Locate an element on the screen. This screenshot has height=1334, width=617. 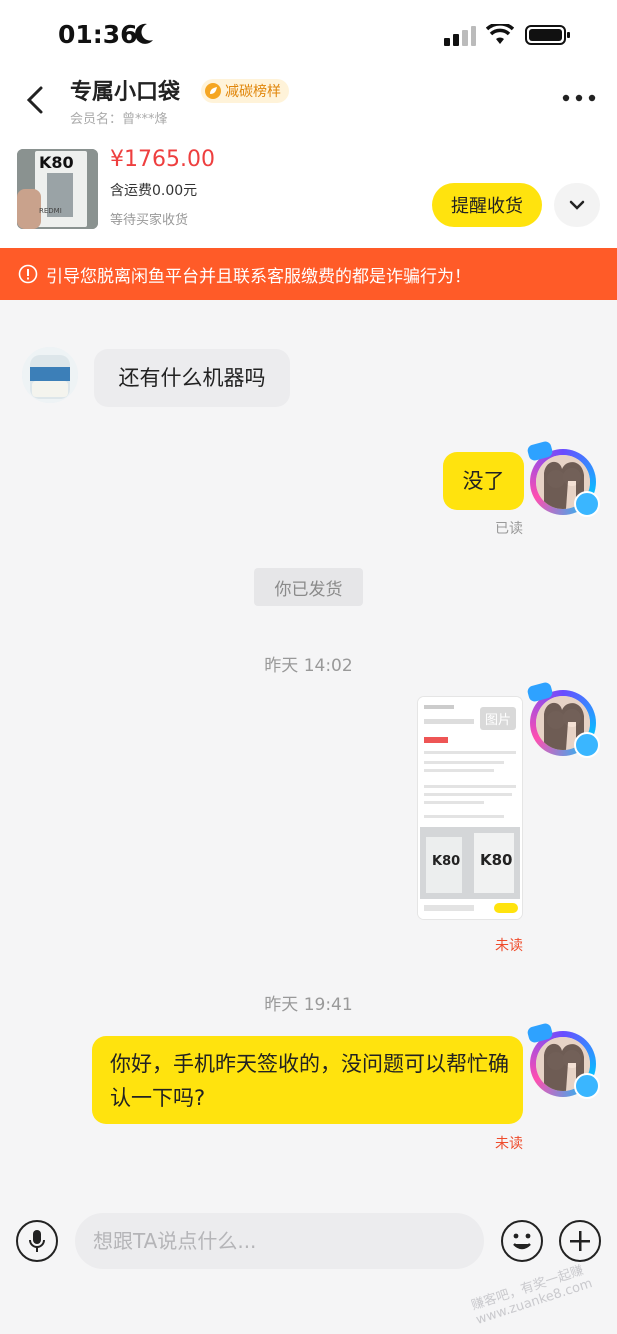
status-time: 01:36 is located at coordinates (98, 34).